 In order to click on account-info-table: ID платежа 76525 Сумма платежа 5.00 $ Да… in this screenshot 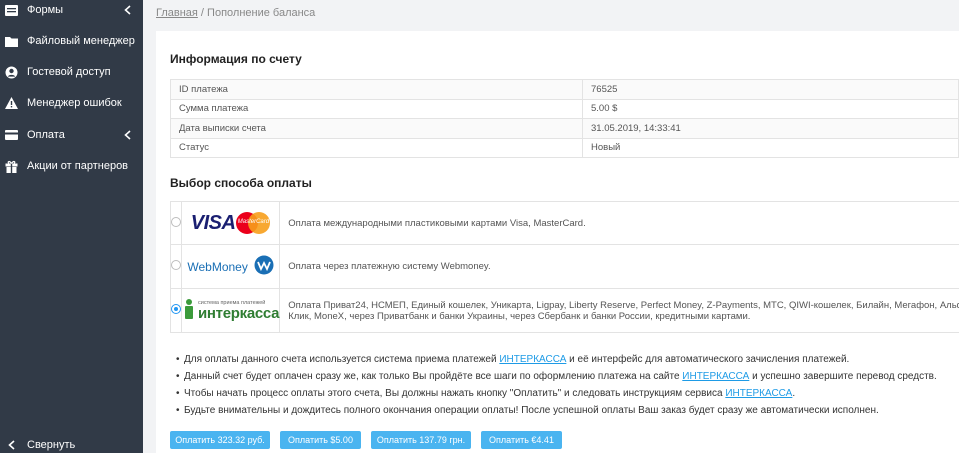, I will do `click(564, 118)`.